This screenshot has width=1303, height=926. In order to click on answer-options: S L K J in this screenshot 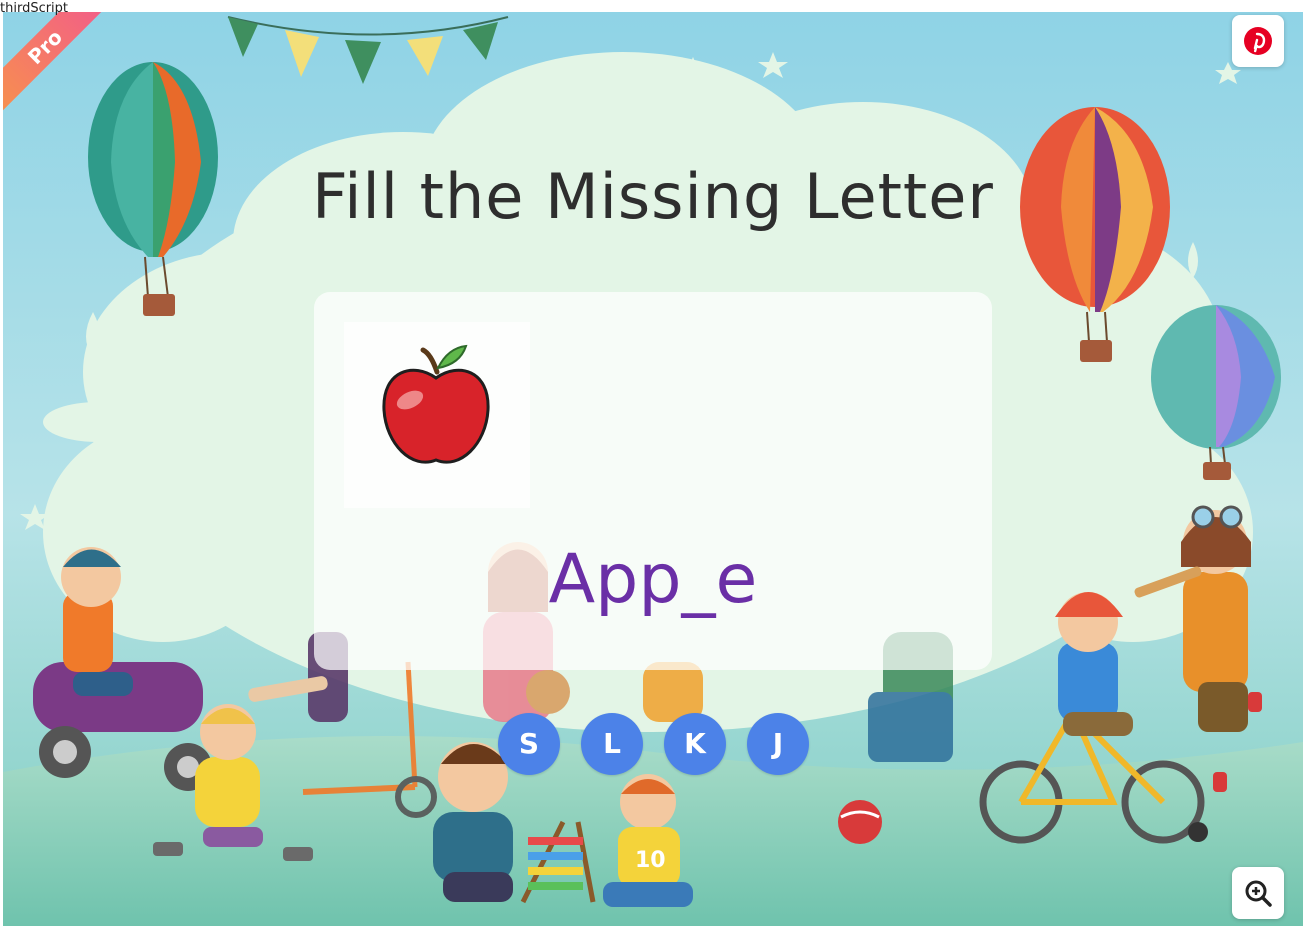, I will do `click(653, 744)`.